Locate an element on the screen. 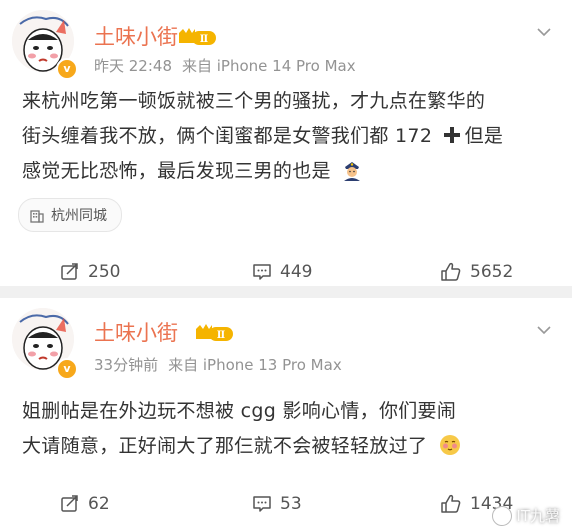  comment-count: 449 is located at coordinates (296, 272).